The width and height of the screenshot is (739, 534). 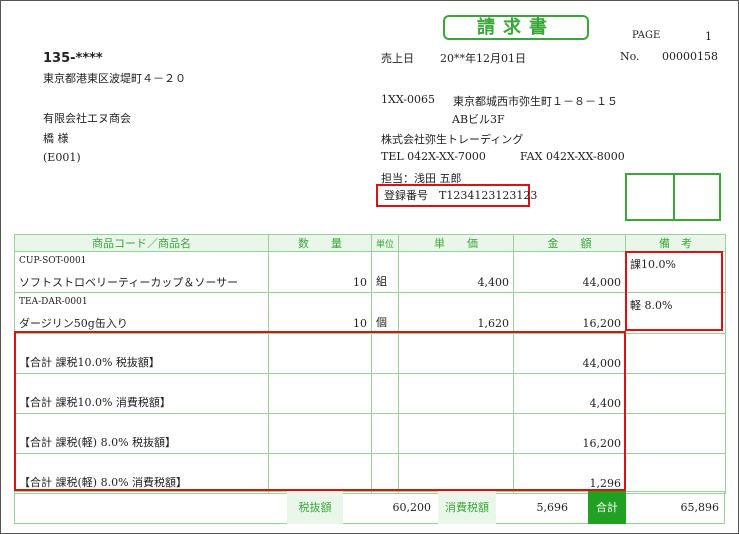 I want to click on item-code: CUP-SOT-0001, so click(x=53, y=261).